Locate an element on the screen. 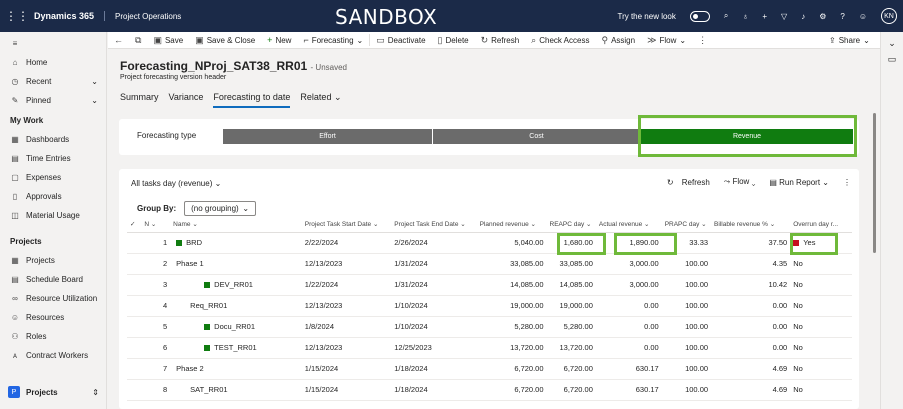 The image size is (903, 409). new-button: + New is located at coordinates (279, 40).